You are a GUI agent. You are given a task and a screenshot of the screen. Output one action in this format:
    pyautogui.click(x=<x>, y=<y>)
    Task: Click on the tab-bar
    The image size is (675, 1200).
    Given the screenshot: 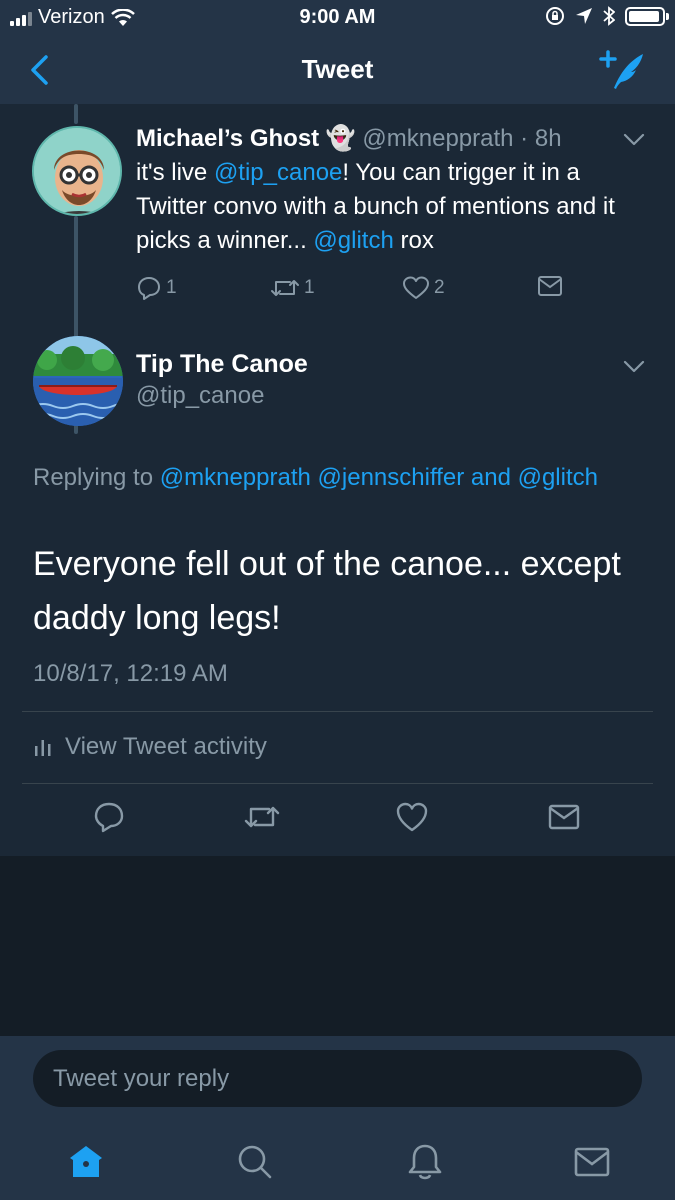 What is the action you would take?
    pyautogui.click(x=337, y=1168)
    